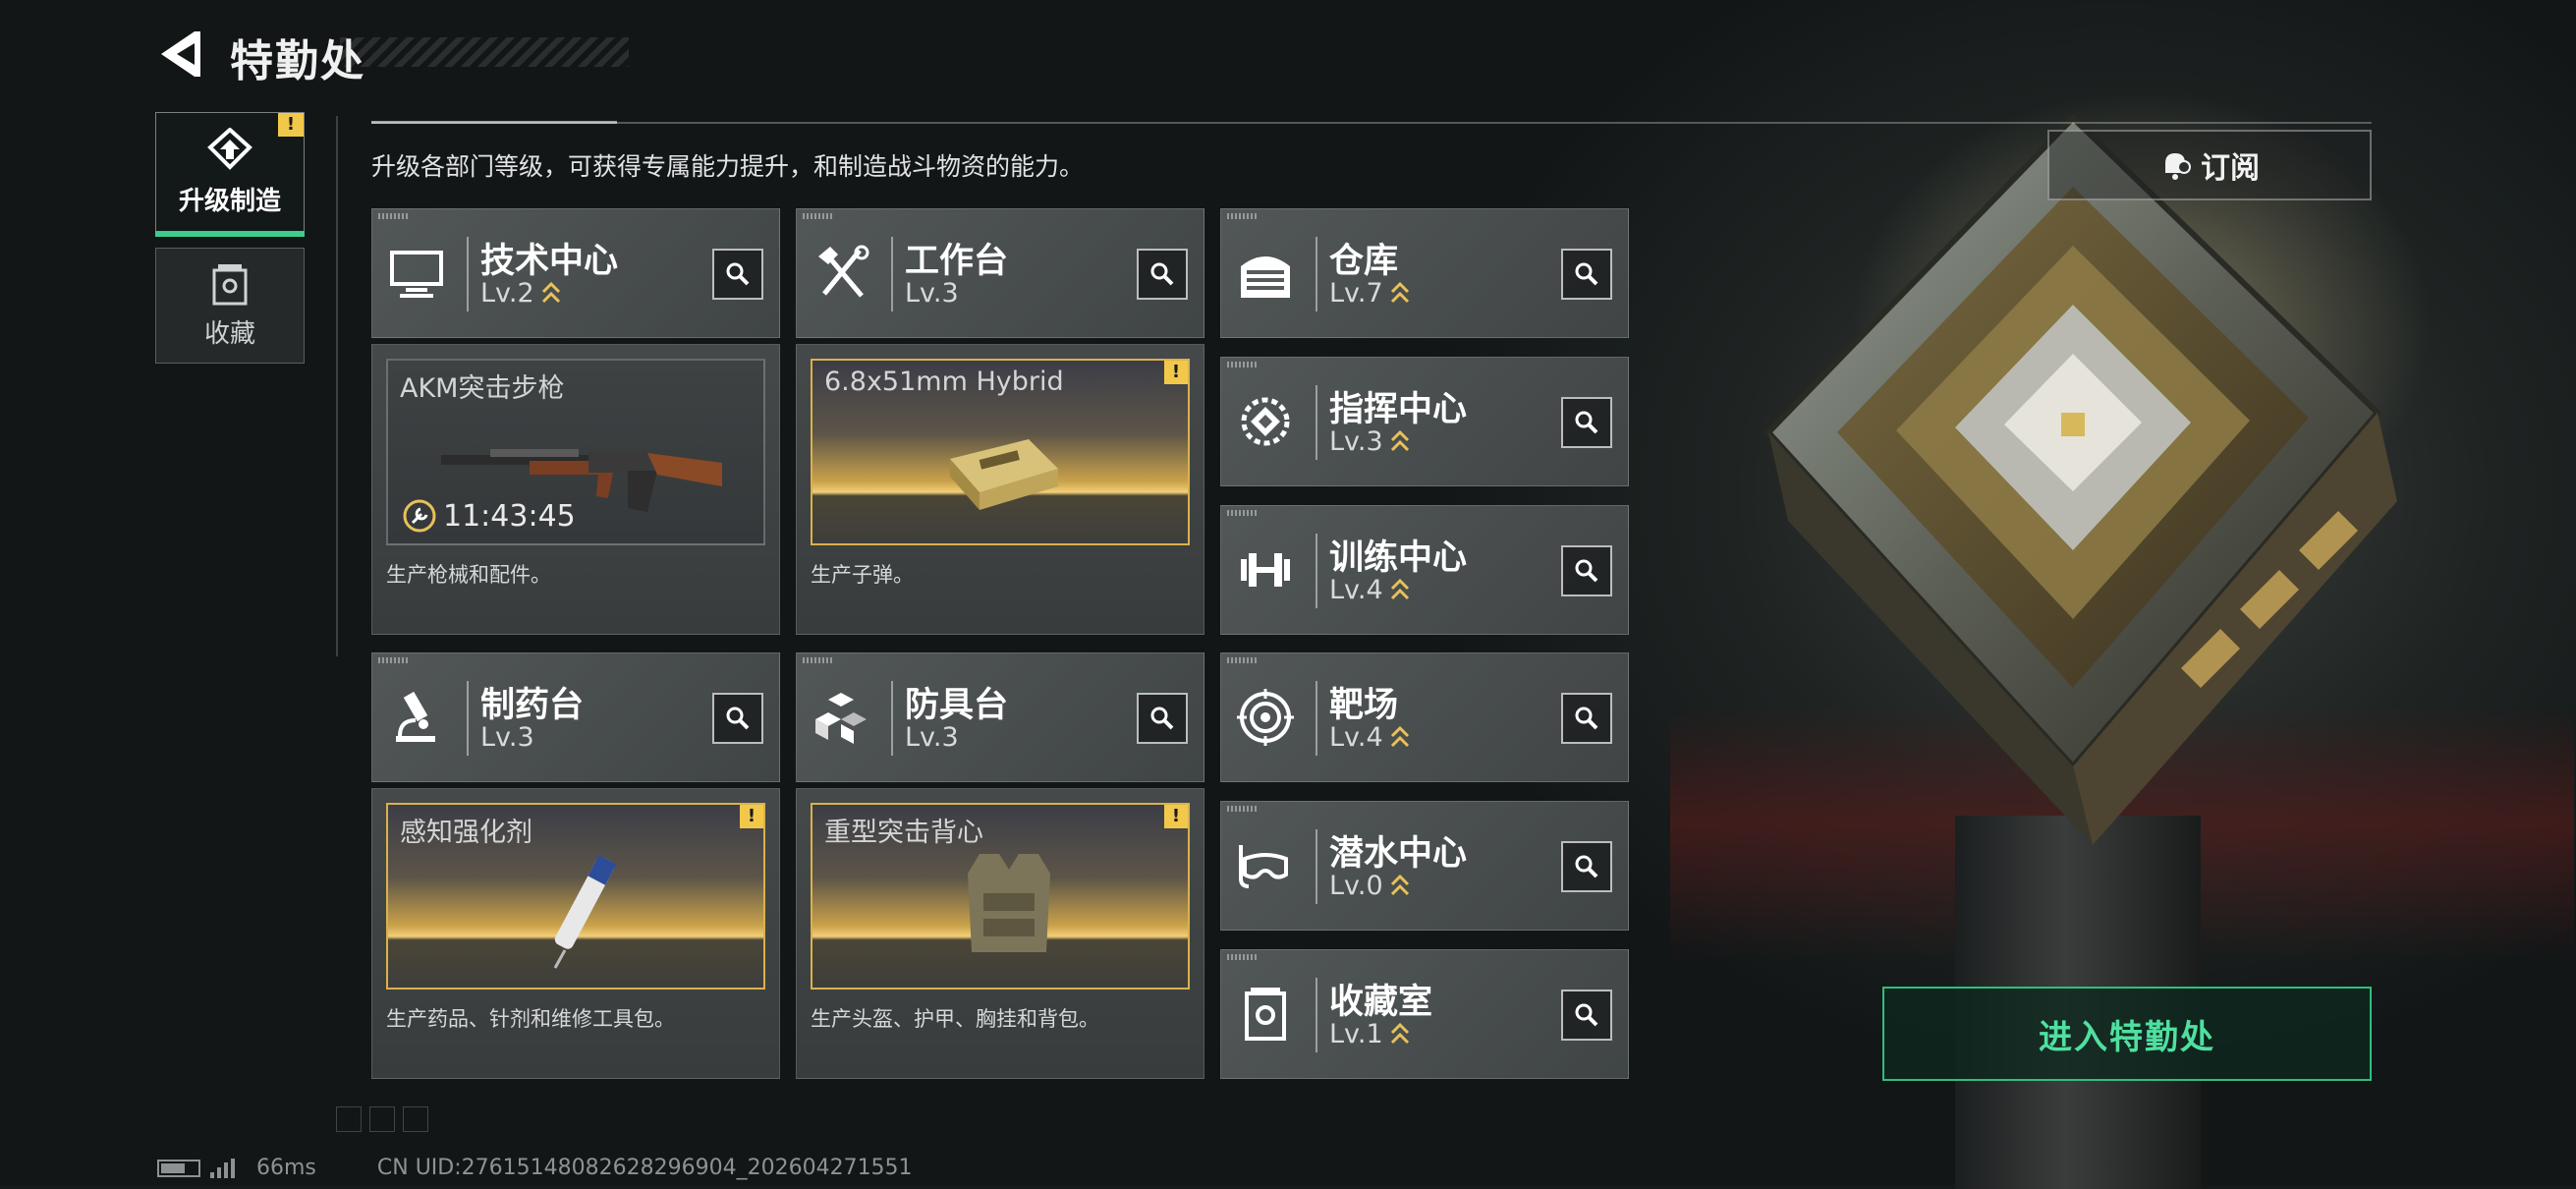  Describe the element at coordinates (178, 1168) in the screenshot. I see `battery-icon` at that location.